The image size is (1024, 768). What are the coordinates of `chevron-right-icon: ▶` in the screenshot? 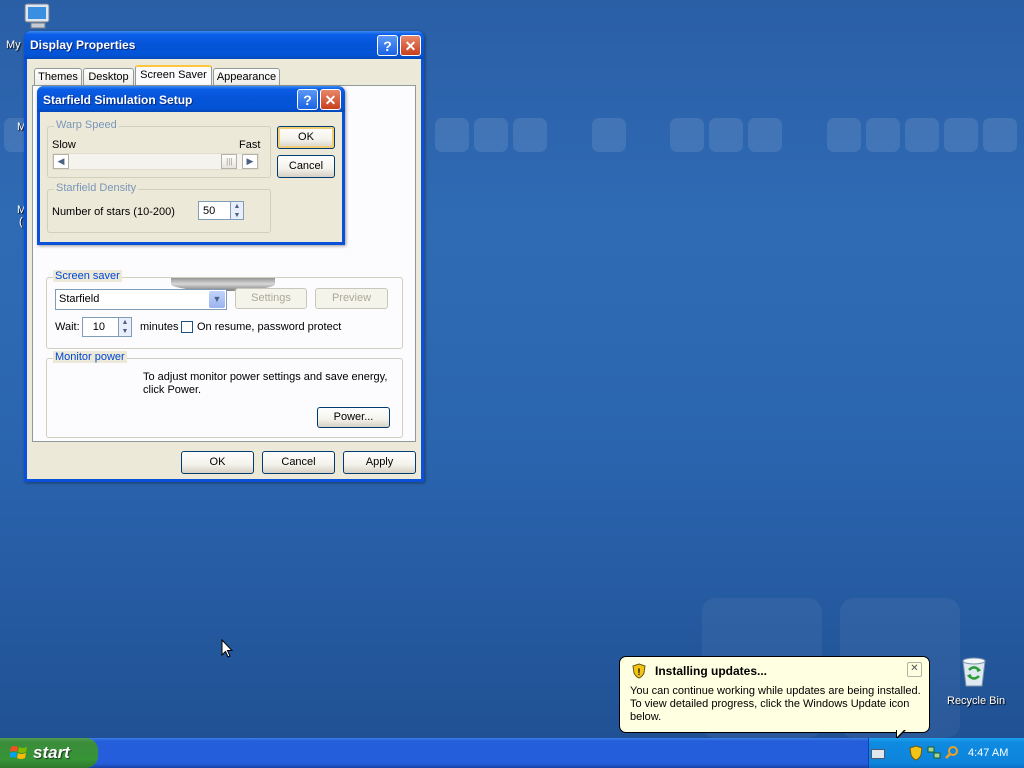 It's located at (250, 161).